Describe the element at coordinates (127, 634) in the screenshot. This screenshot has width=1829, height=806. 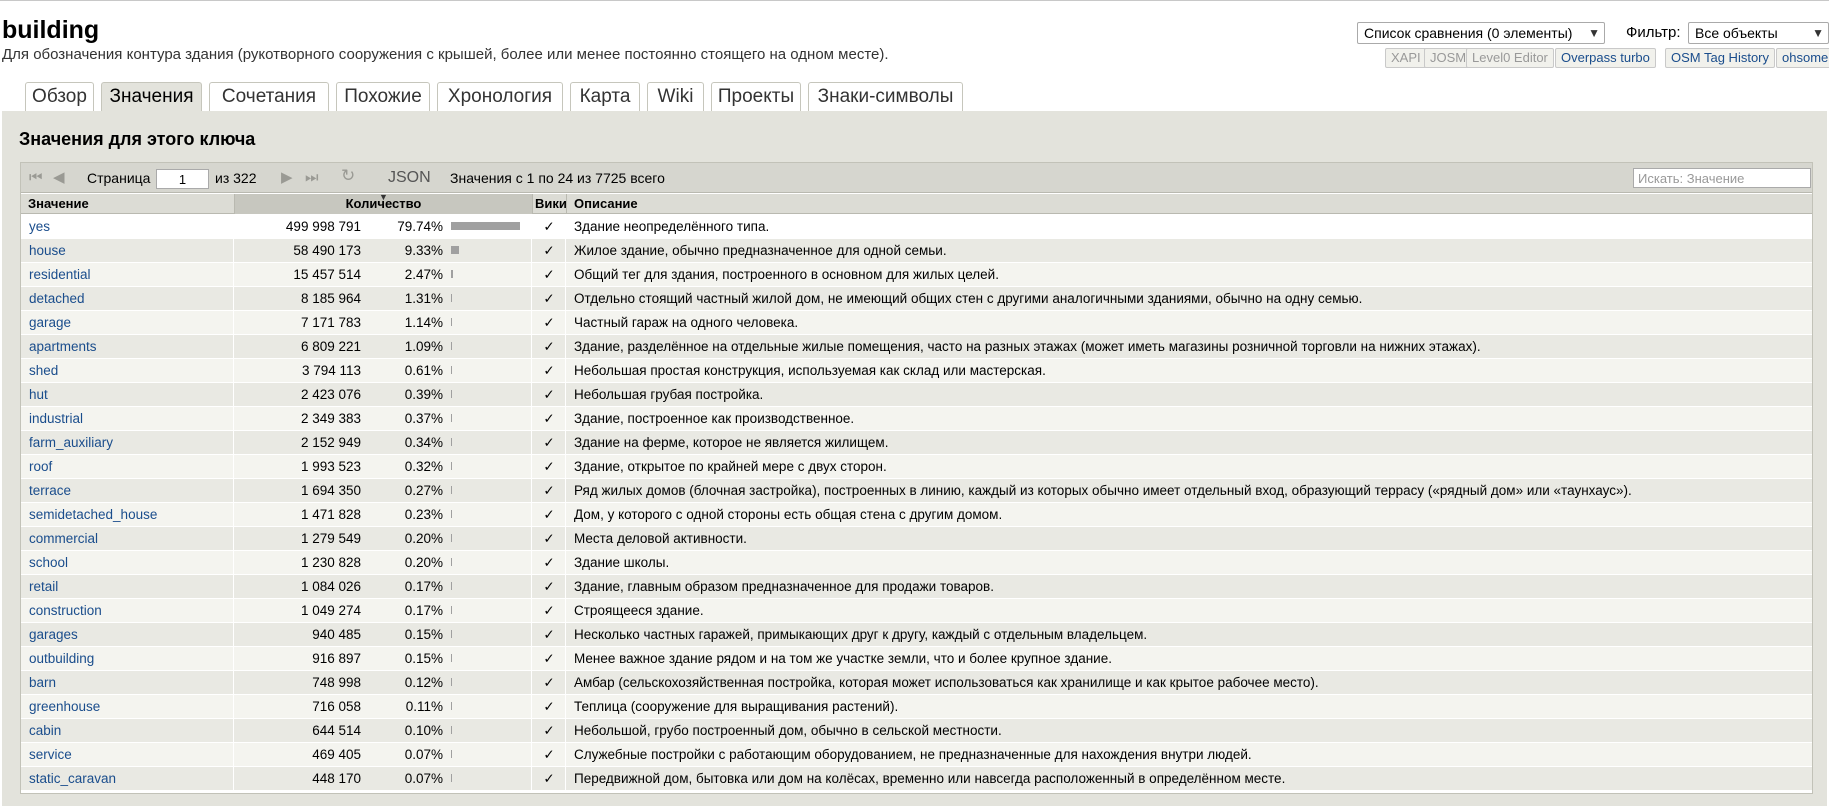
I see `value-link: garages` at that location.